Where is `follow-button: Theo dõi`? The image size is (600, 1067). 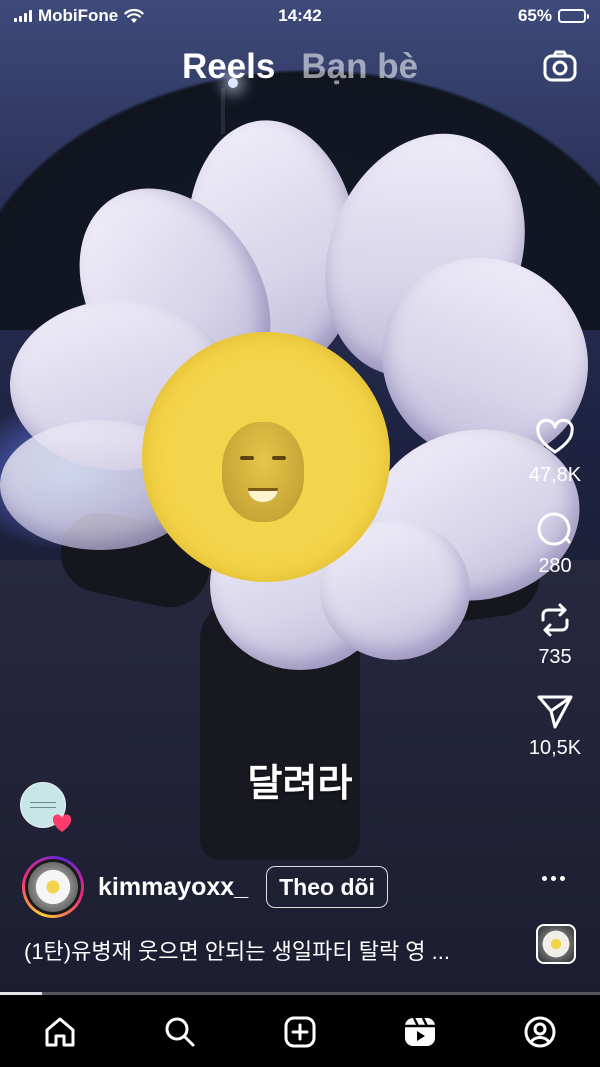 follow-button: Theo dõi is located at coordinates (327, 887).